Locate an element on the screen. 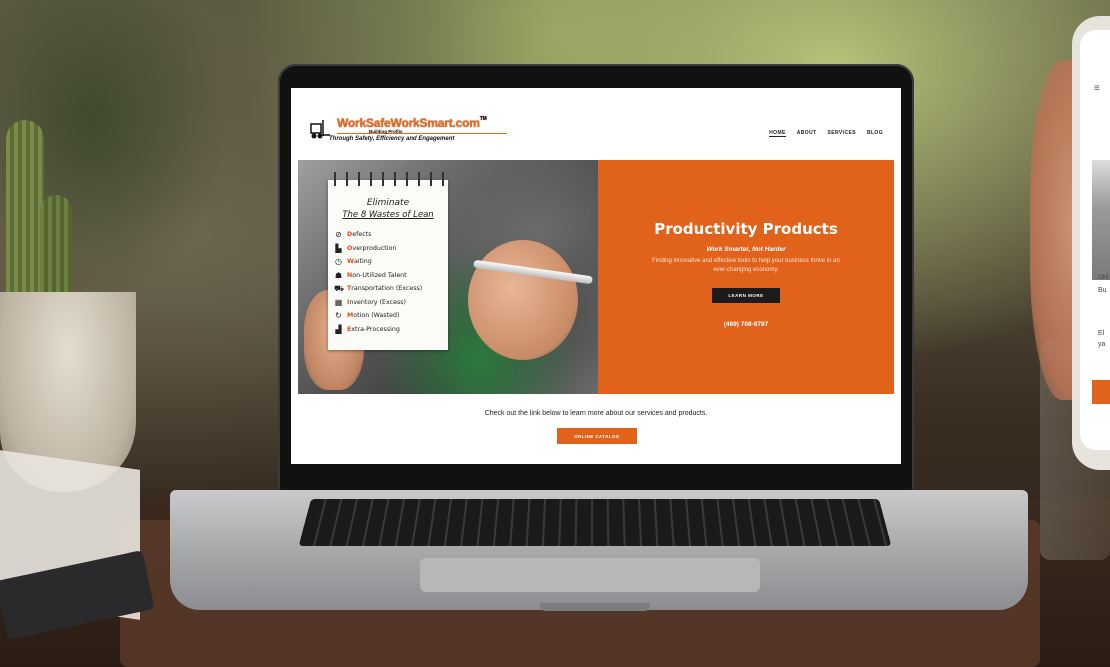  no-entry-icon: ⊘ is located at coordinates (338, 235).